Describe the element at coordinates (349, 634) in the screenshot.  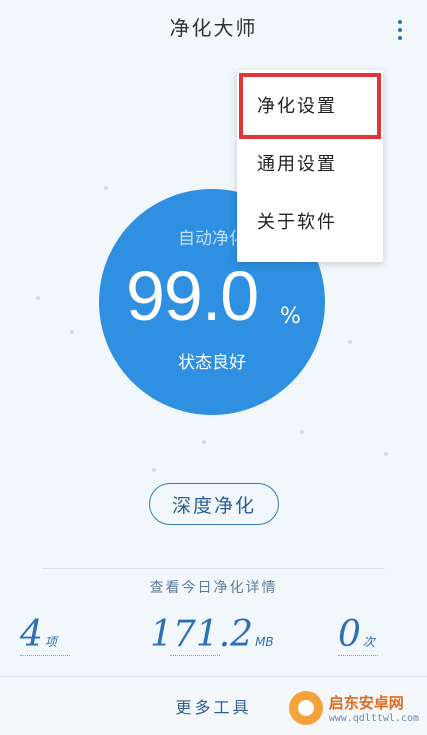
I see `stat-value: 0` at that location.